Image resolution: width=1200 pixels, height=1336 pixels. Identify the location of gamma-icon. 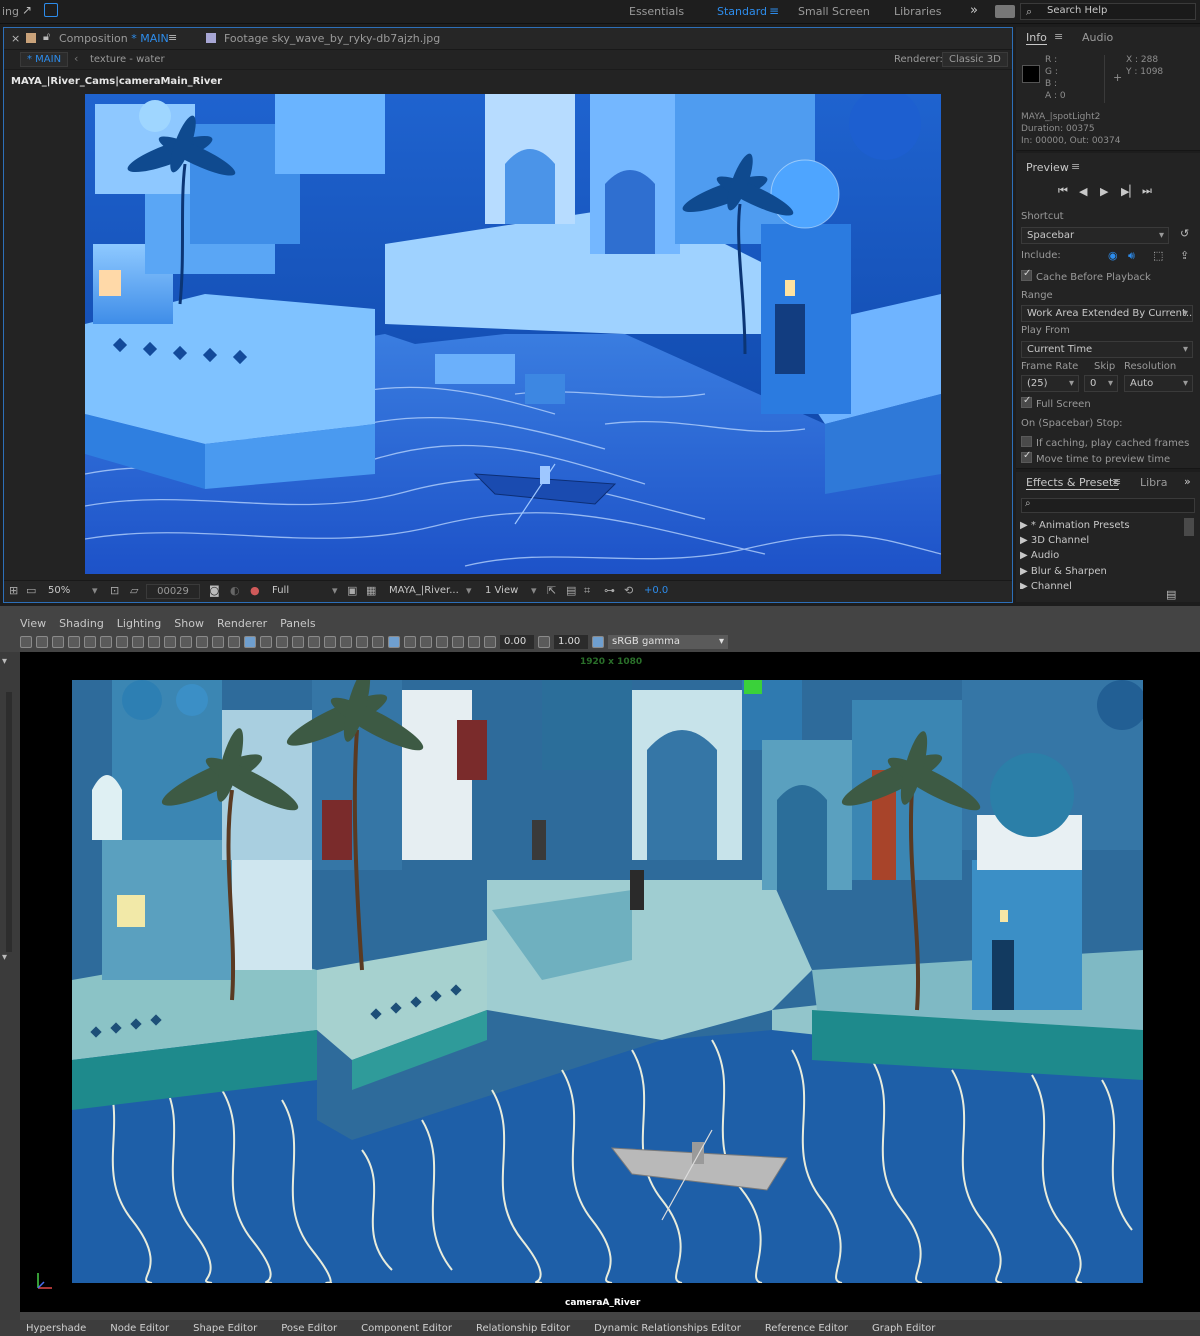
(544, 642).